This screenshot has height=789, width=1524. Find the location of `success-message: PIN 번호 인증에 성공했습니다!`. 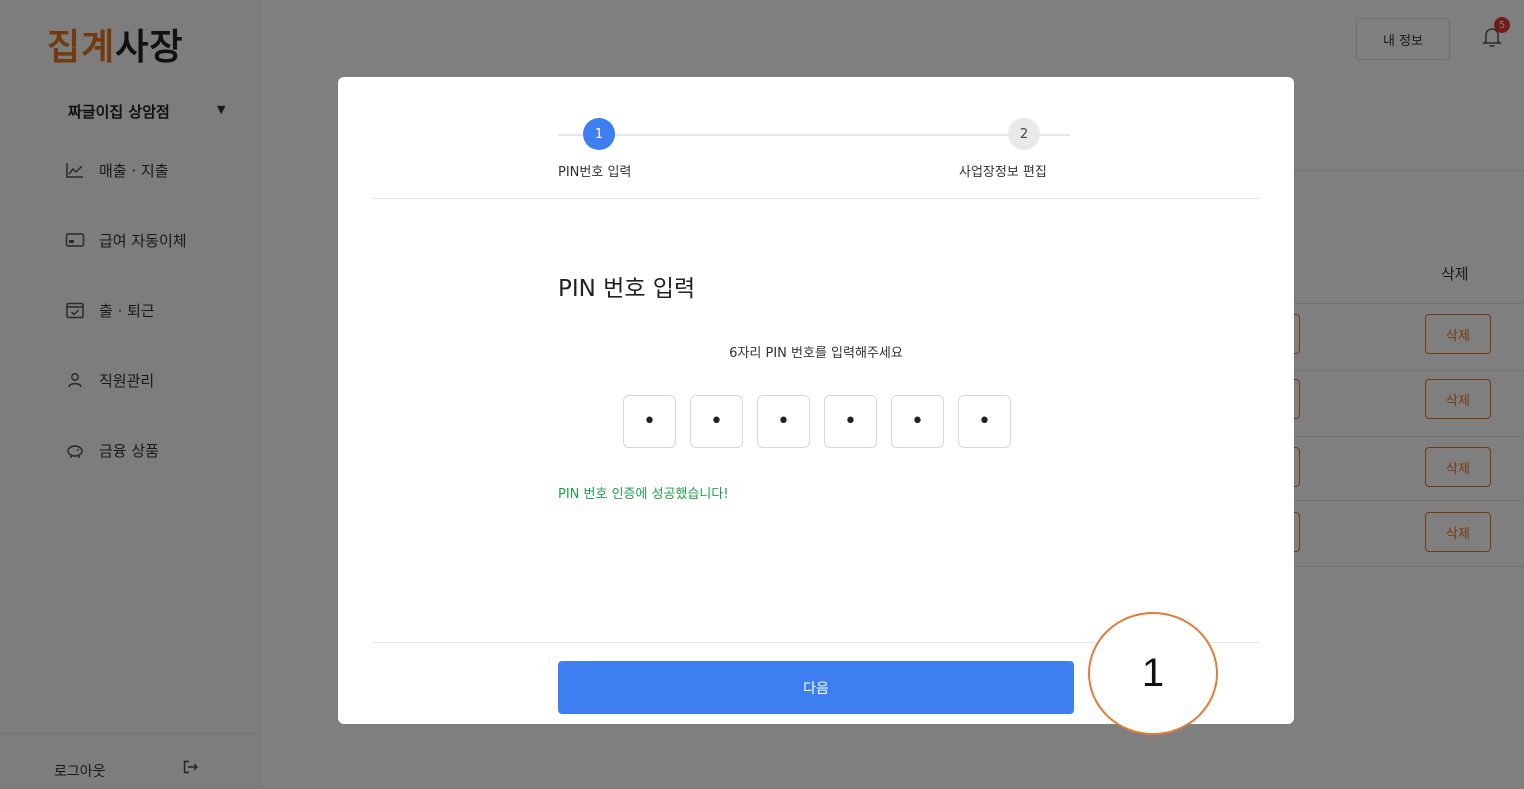

success-message: PIN 번호 인증에 성공했습니다! is located at coordinates (643, 494).